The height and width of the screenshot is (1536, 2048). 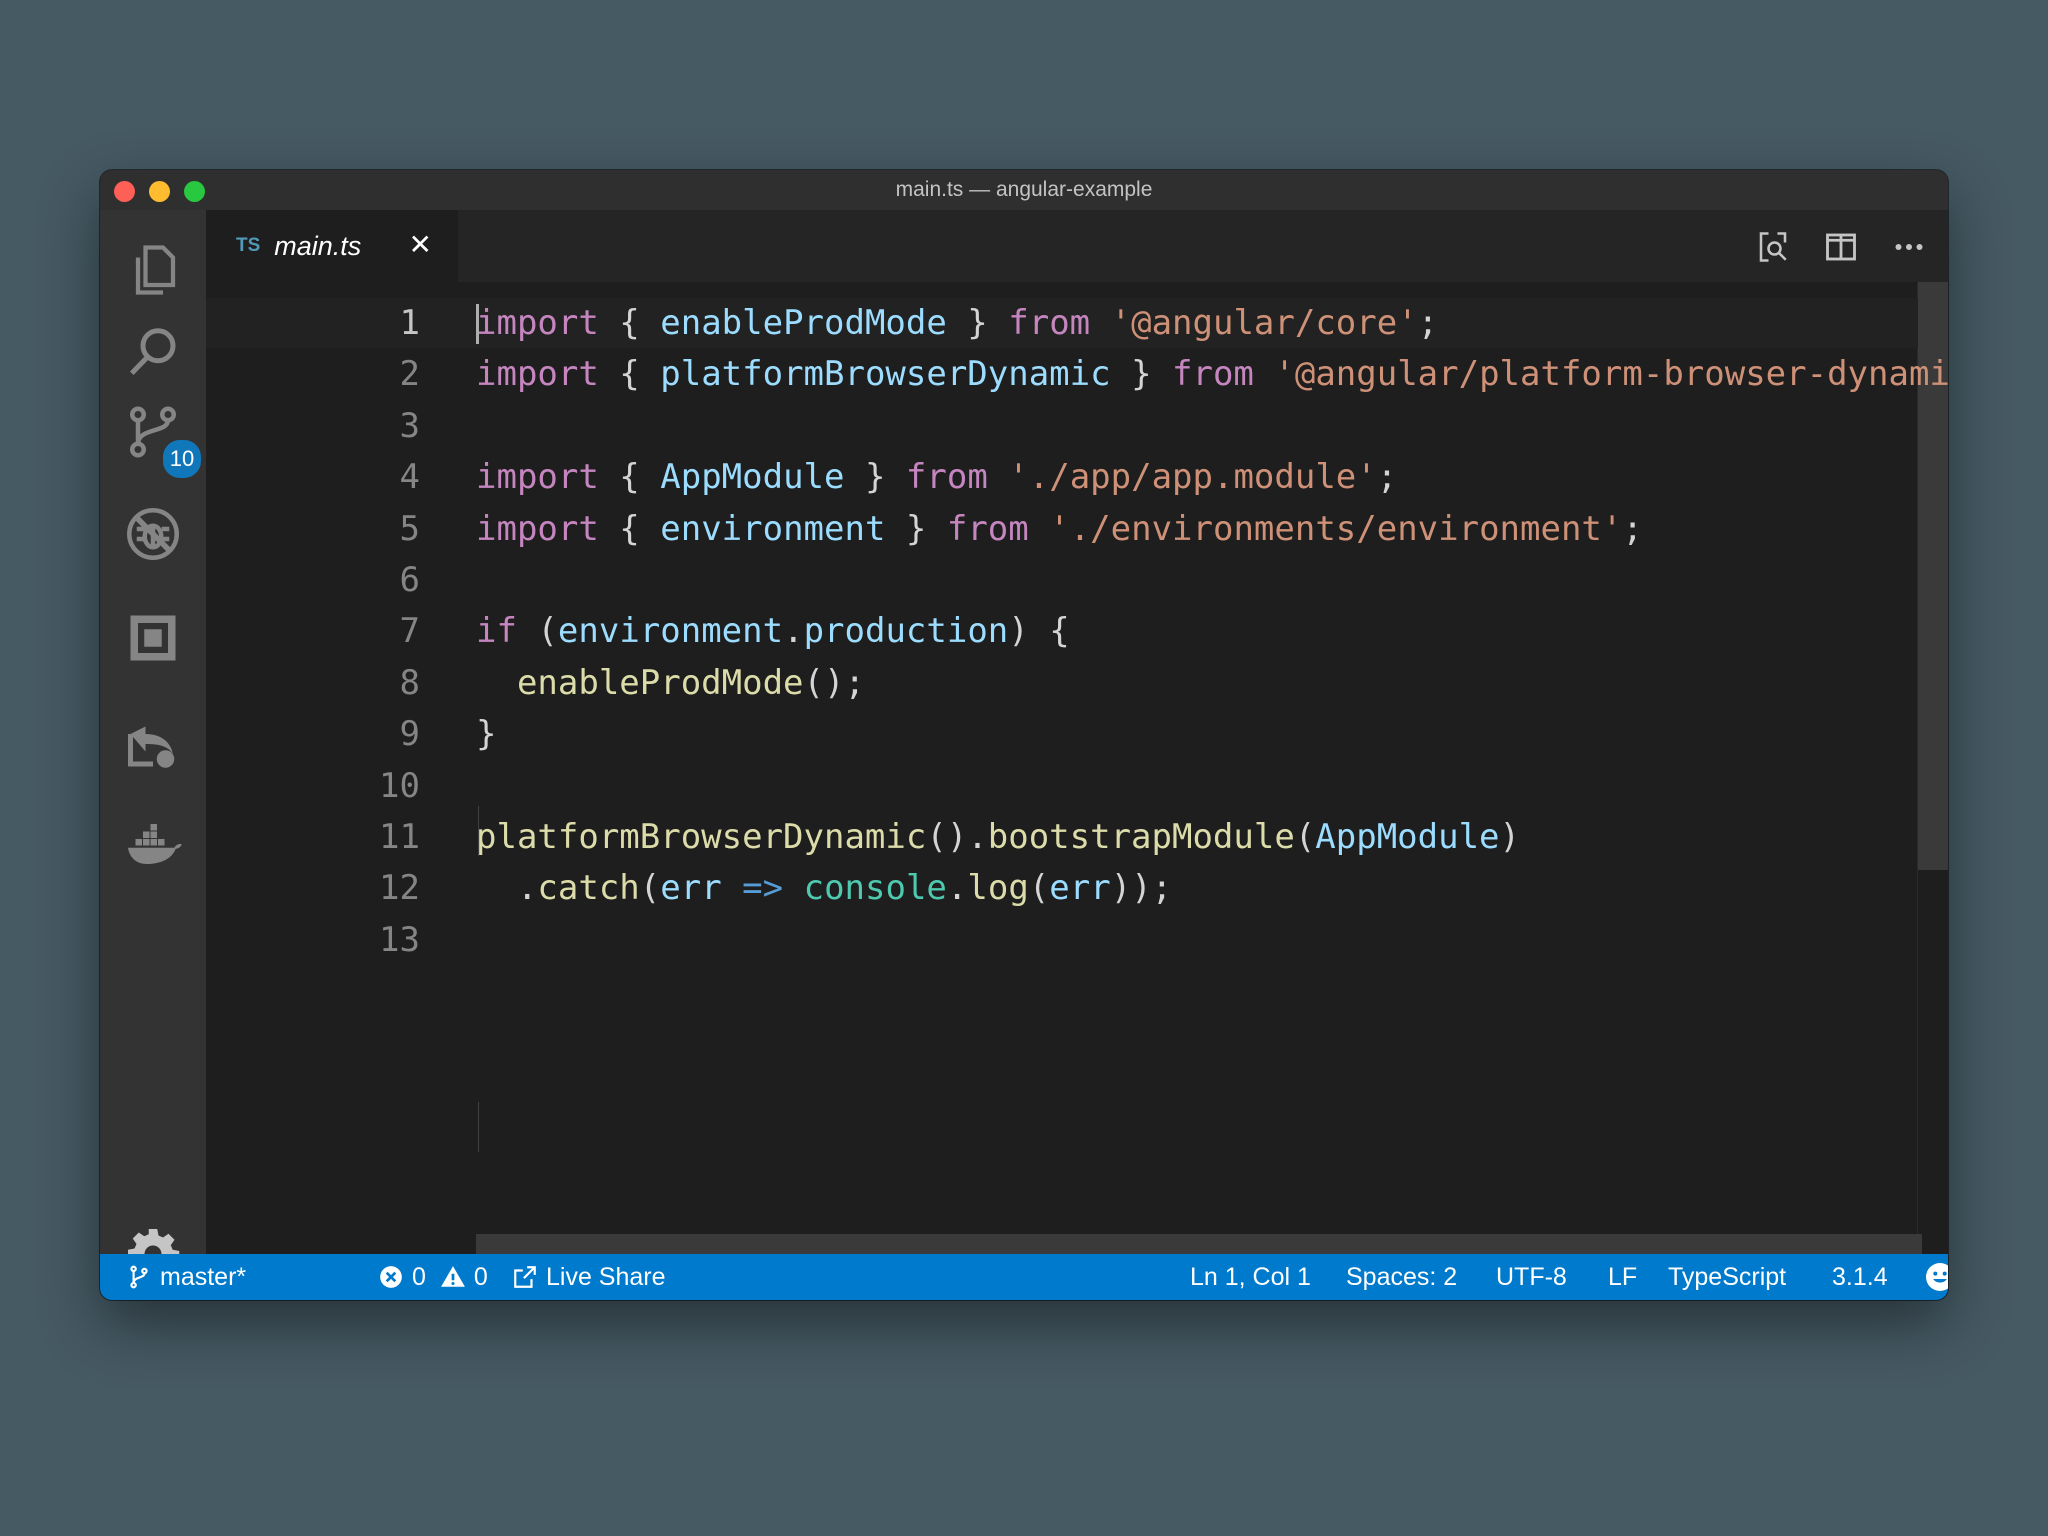 I want to click on cursor-position: Ln 1, Col 1, so click(x=1250, y=1276).